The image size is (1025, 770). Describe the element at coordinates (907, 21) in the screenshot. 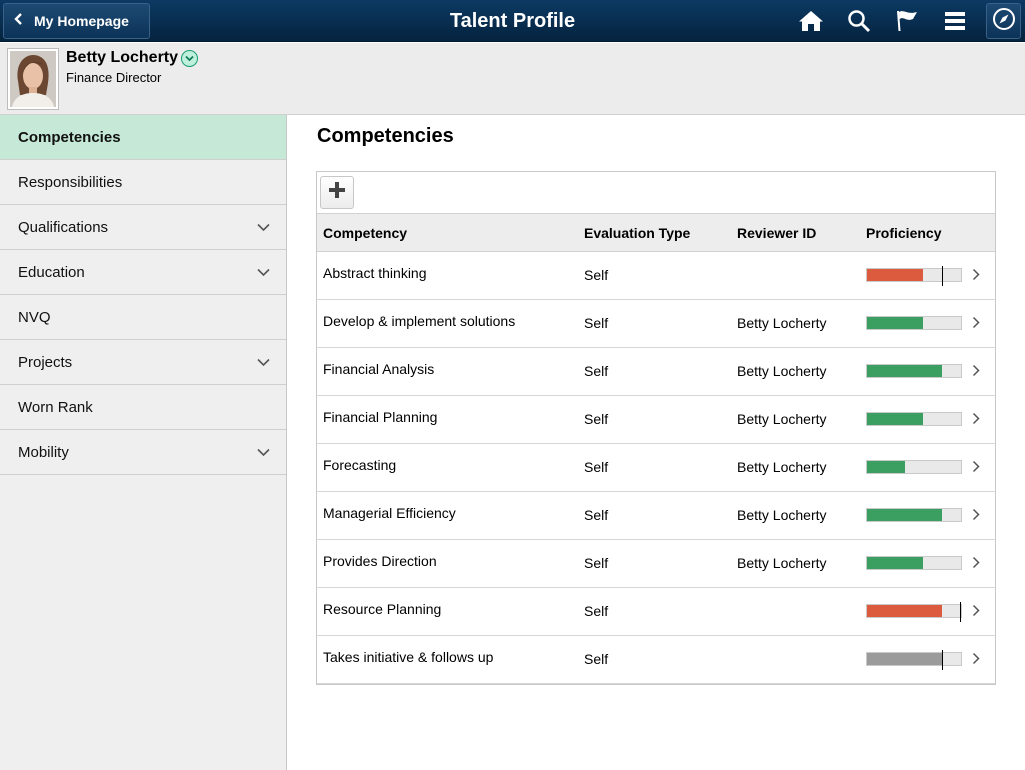

I see `flag-icon` at that location.